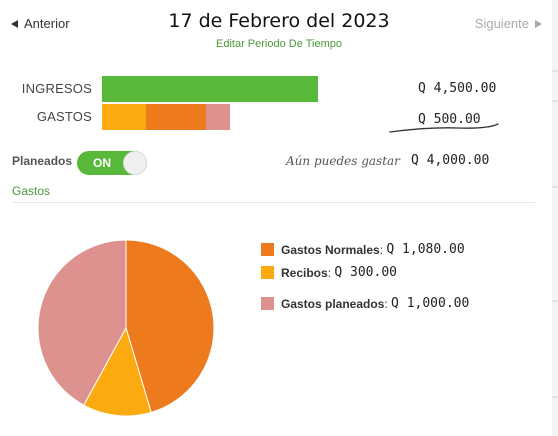 Image resolution: width=558 pixels, height=436 pixels. I want to click on legend-value-planned-expenses: Q 1,000.00, so click(430, 303).